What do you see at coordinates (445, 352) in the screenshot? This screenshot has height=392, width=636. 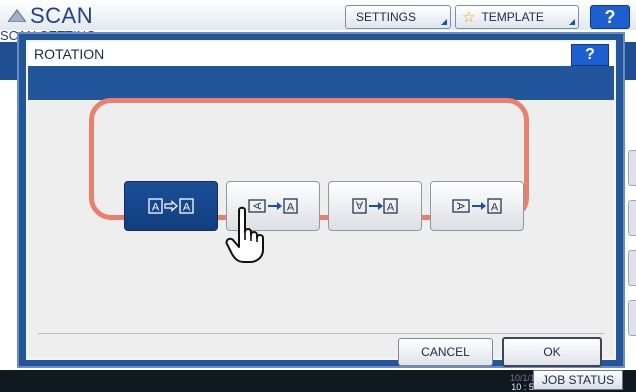 I see `cancel-button: CANCEL` at bounding box center [445, 352].